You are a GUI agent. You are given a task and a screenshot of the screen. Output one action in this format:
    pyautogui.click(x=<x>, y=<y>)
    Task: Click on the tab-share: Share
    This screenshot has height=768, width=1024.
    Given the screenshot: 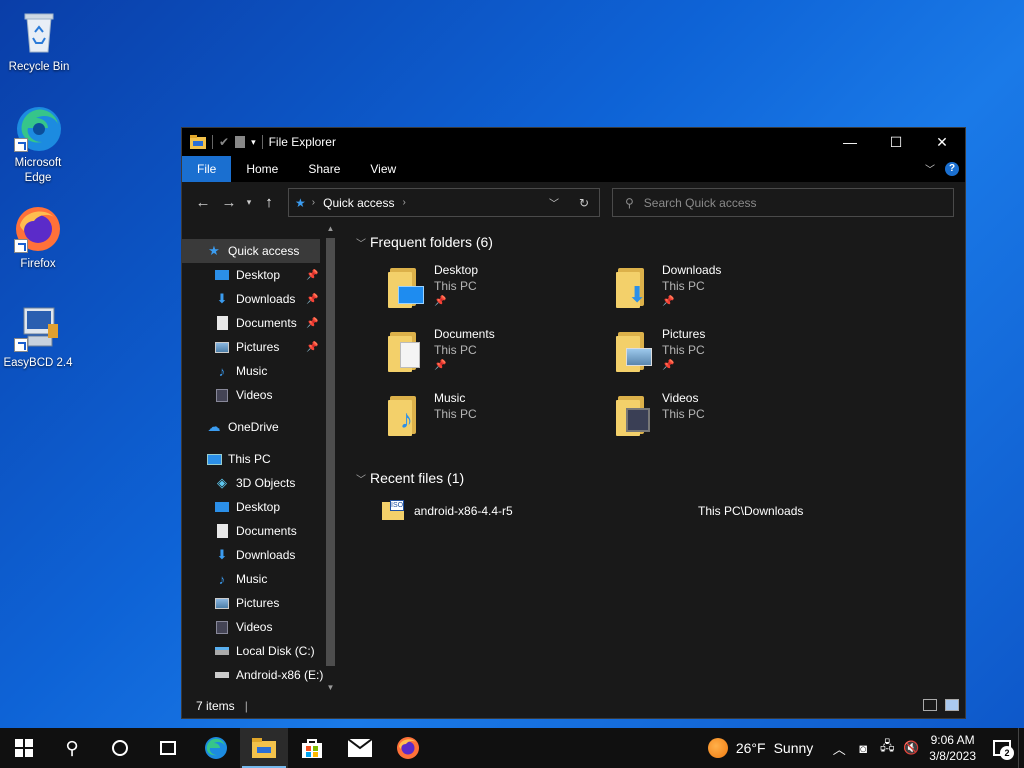 What is the action you would take?
    pyautogui.click(x=324, y=169)
    